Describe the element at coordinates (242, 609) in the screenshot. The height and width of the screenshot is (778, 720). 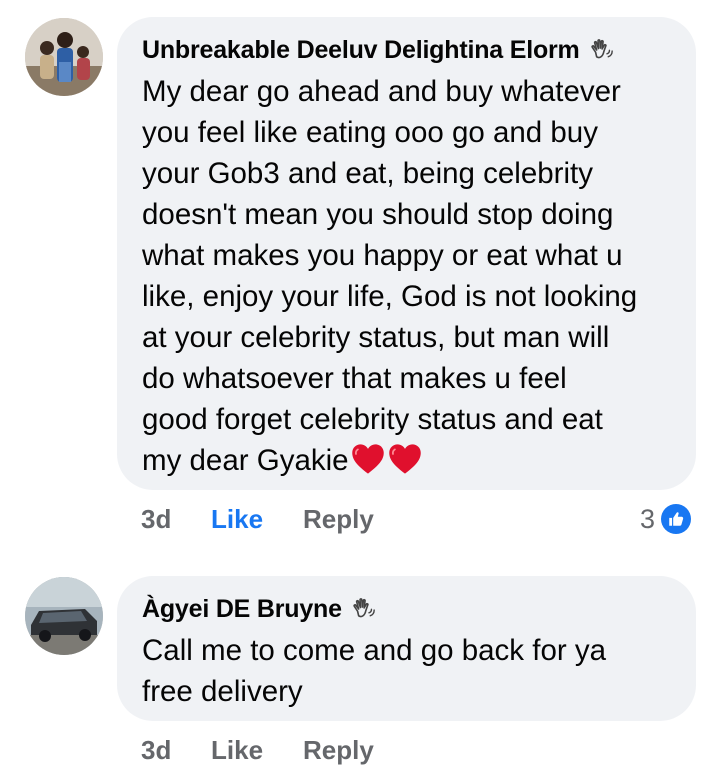
I see `comment-author-name: Àgyei DE Bruyne` at that location.